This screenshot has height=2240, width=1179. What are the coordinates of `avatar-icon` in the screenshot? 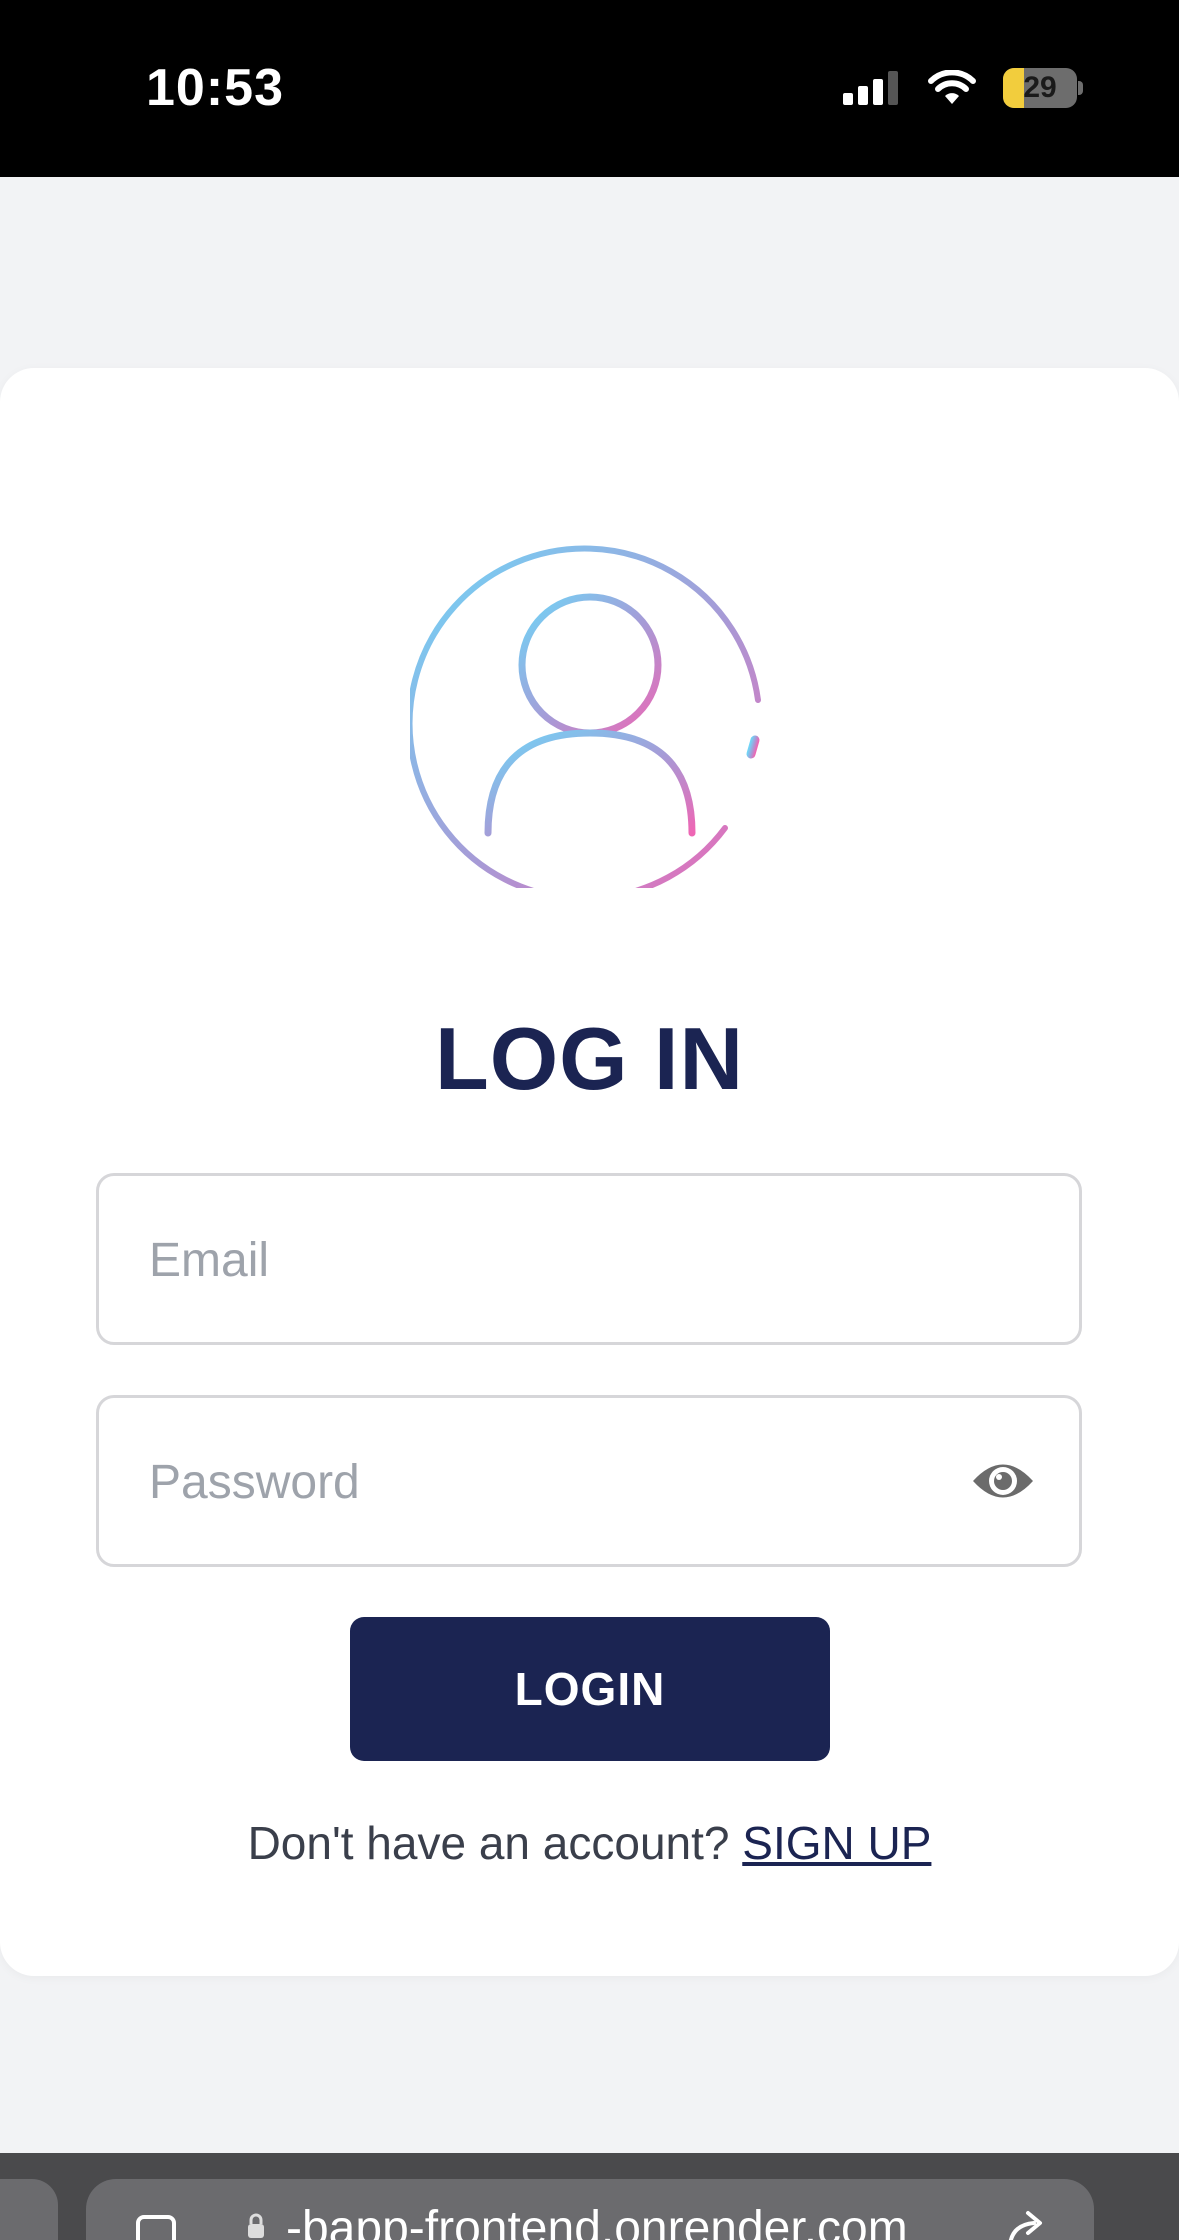 It's located at (585, 716).